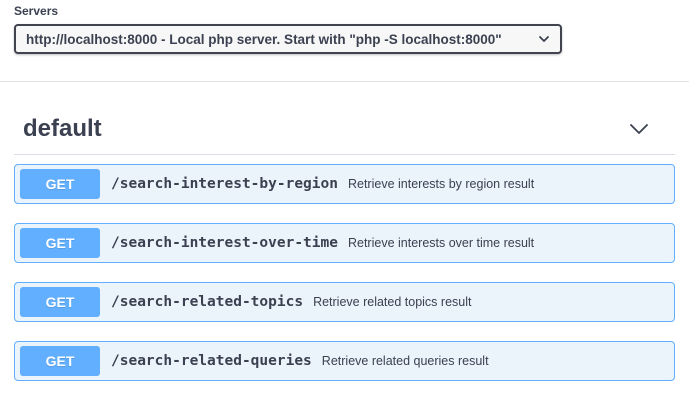  Describe the element at coordinates (36, 11) in the screenshot. I see `servers-label: Servers` at that location.